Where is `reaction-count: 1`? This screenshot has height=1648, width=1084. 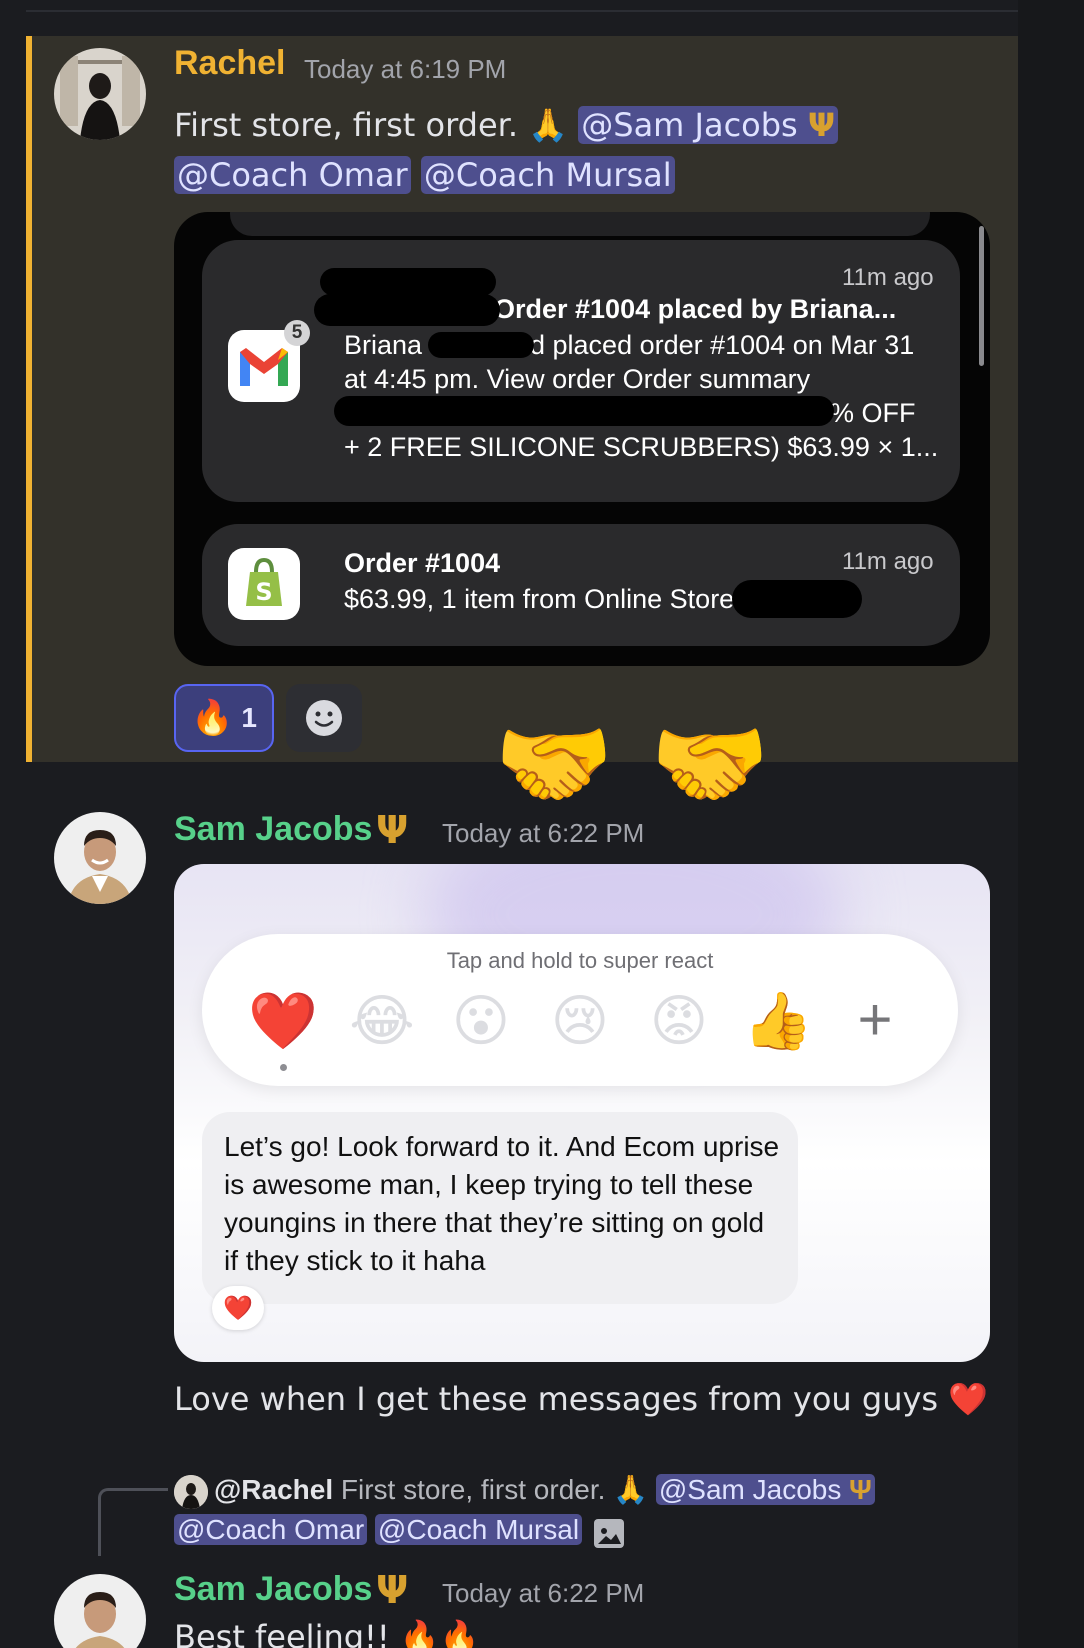
reaction-count: 1 is located at coordinates (249, 717).